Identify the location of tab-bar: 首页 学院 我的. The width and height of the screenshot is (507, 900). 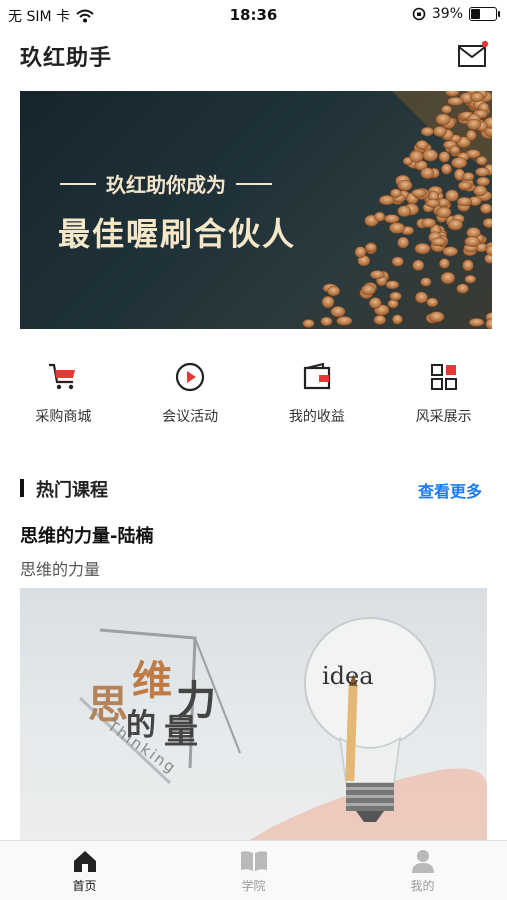
(253, 870).